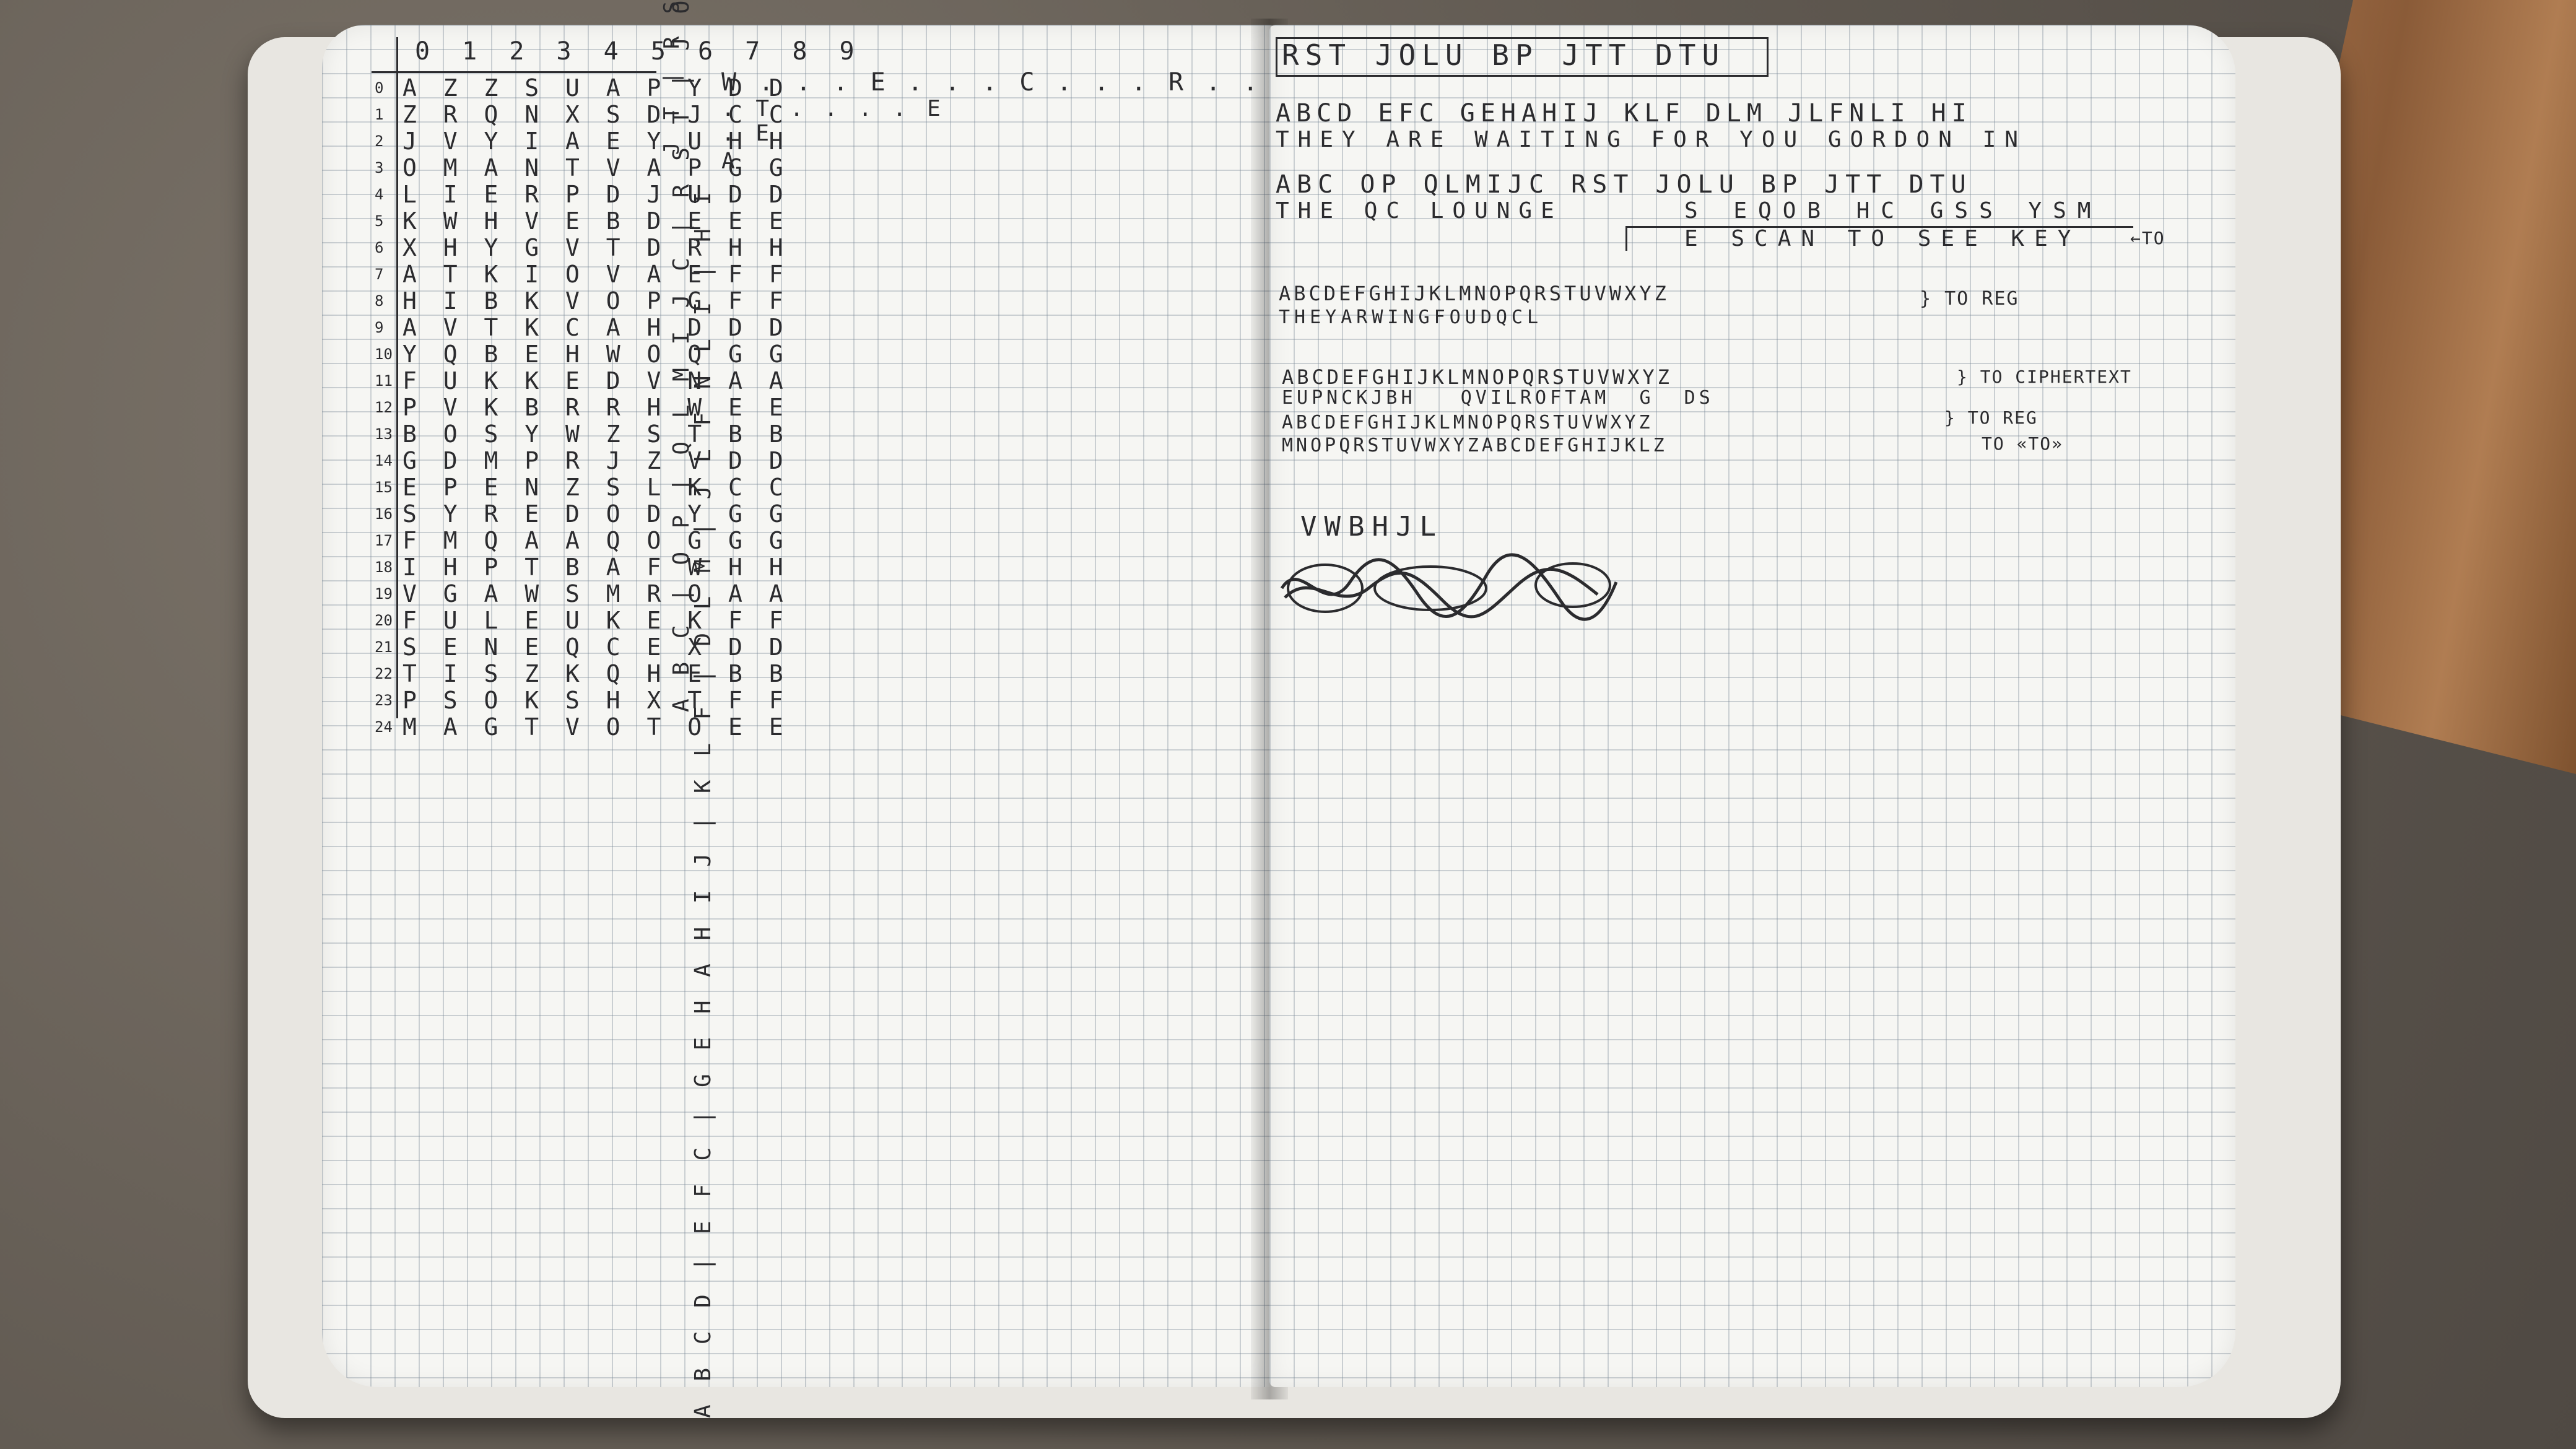 Image resolution: width=2576 pixels, height=1449 pixels. I want to click on grid-row-number: 2, so click(380, 141).